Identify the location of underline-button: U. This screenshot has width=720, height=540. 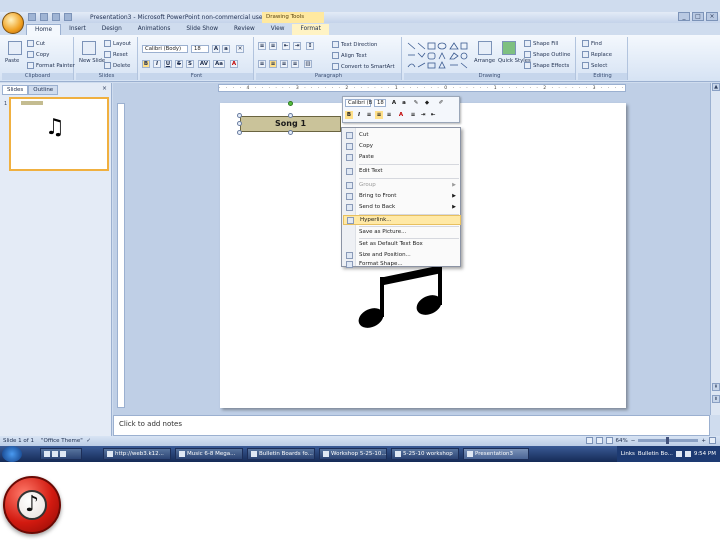
(168, 64).